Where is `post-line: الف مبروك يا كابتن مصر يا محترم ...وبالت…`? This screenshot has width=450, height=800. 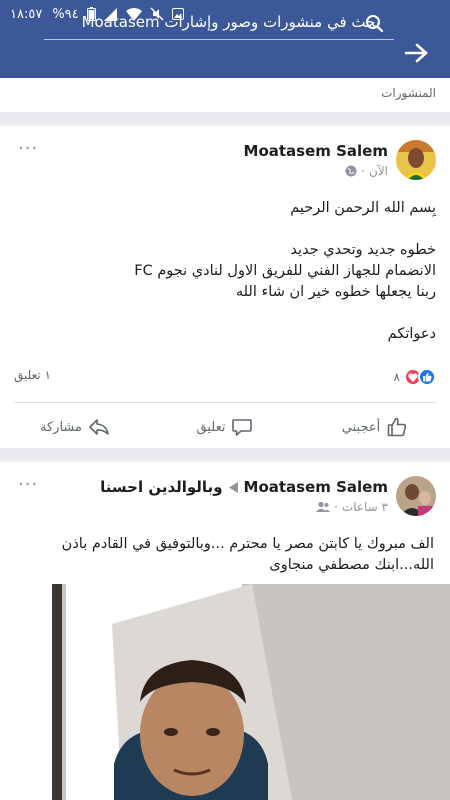
post-line: الف مبروك يا كابتن مصر يا محترم ...وبالت… is located at coordinates (247, 554).